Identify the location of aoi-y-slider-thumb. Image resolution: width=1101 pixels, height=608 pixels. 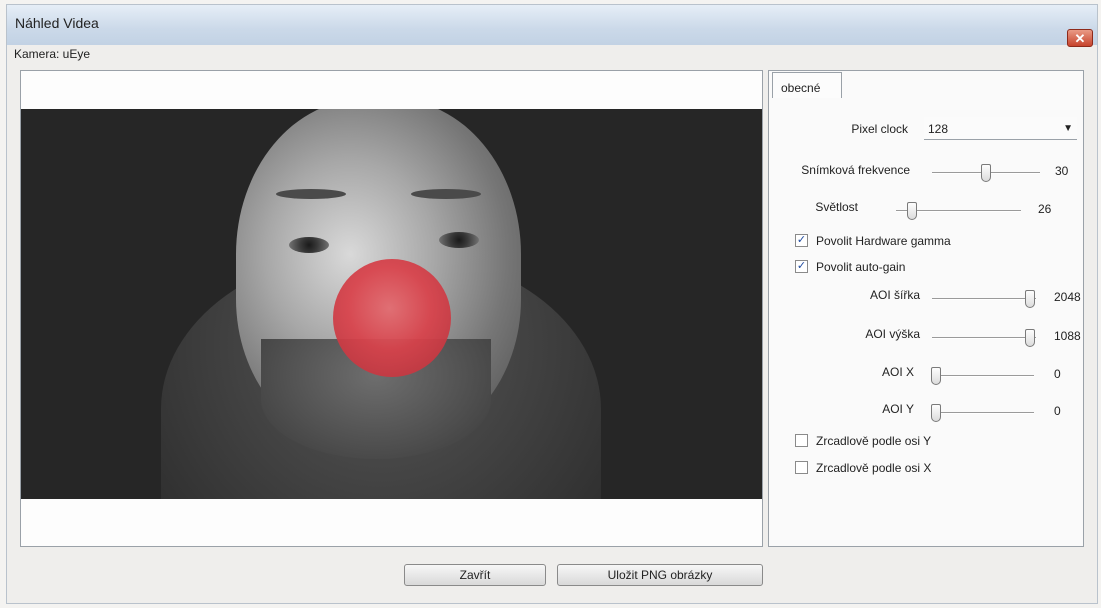
(936, 413).